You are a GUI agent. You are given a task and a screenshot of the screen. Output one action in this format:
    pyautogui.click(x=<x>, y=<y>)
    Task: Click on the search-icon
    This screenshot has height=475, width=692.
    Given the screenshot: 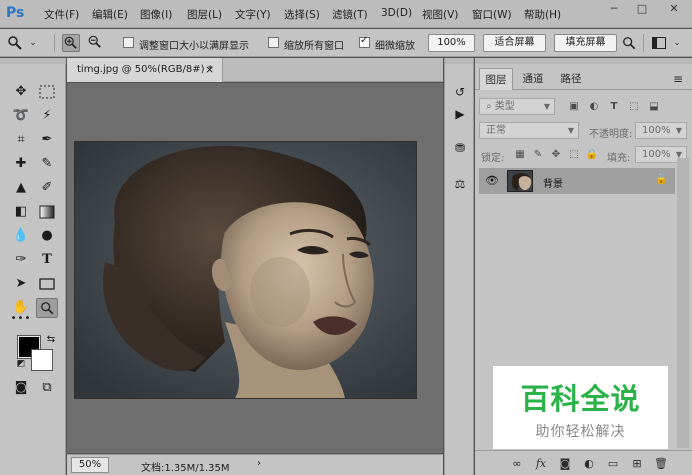 What is the action you would take?
    pyautogui.click(x=629, y=43)
    